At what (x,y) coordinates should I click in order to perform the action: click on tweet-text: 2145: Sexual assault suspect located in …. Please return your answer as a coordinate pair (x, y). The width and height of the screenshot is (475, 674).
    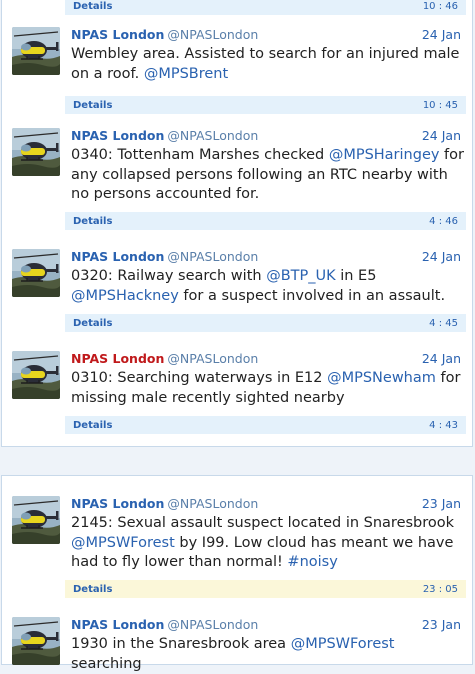
    Looking at the image, I should click on (268, 543).